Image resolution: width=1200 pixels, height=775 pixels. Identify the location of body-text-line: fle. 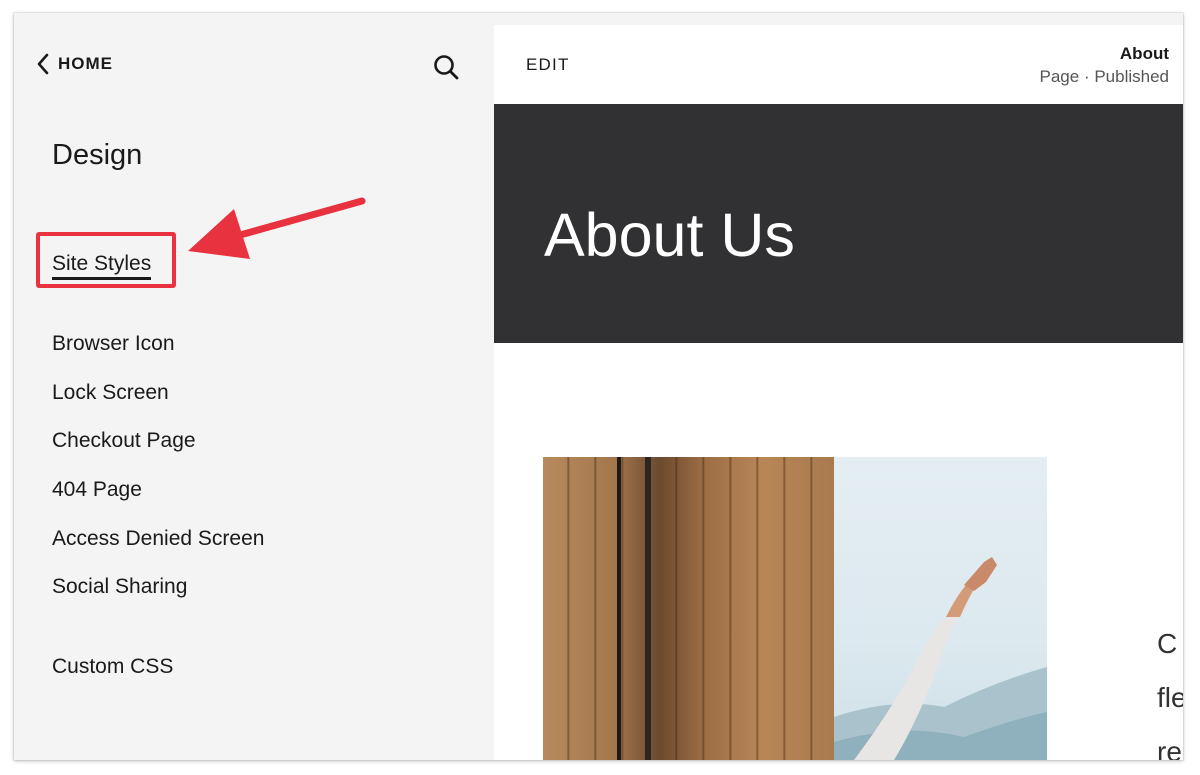
(1170, 697).